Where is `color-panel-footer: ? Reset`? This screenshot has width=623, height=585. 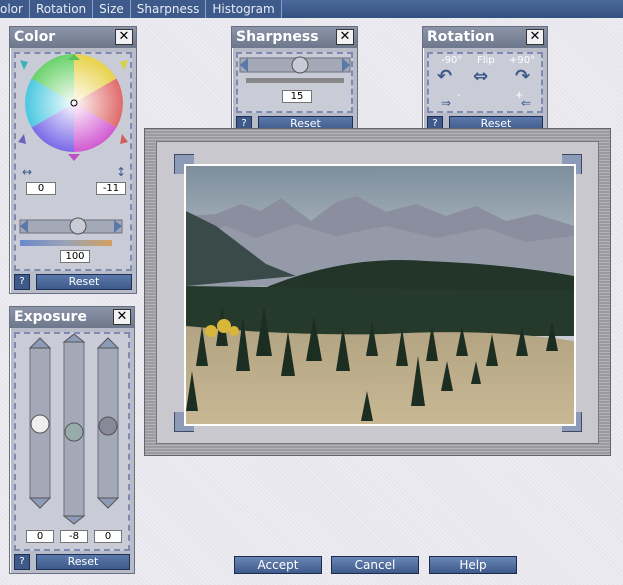 color-panel-footer: ? Reset is located at coordinates (73, 282).